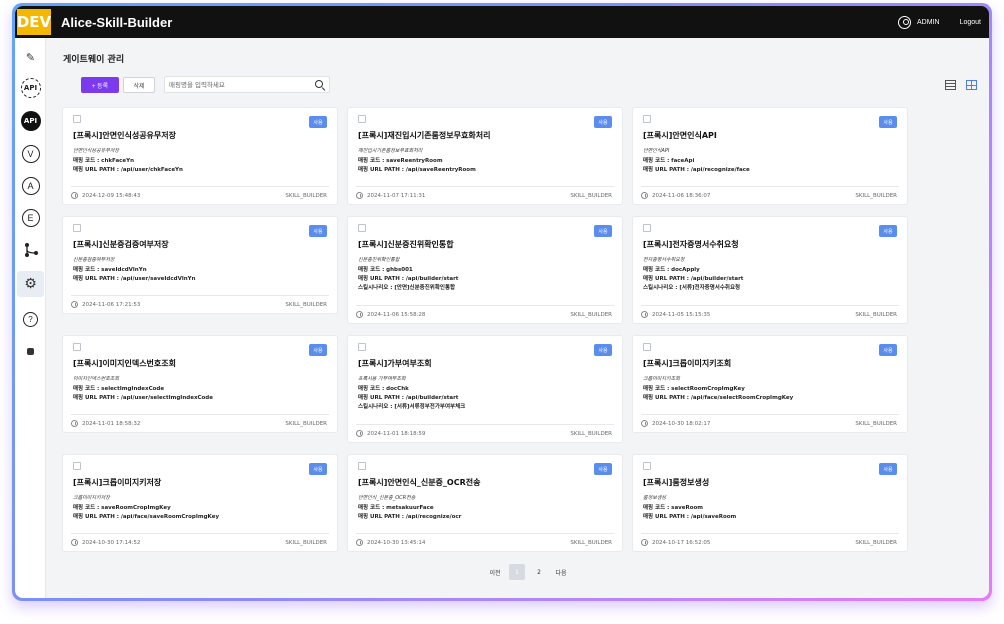 The height and width of the screenshot is (624, 1004). Describe the element at coordinates (928, 22) in the screenshot. I see `user-name: ADMIN` at that location.